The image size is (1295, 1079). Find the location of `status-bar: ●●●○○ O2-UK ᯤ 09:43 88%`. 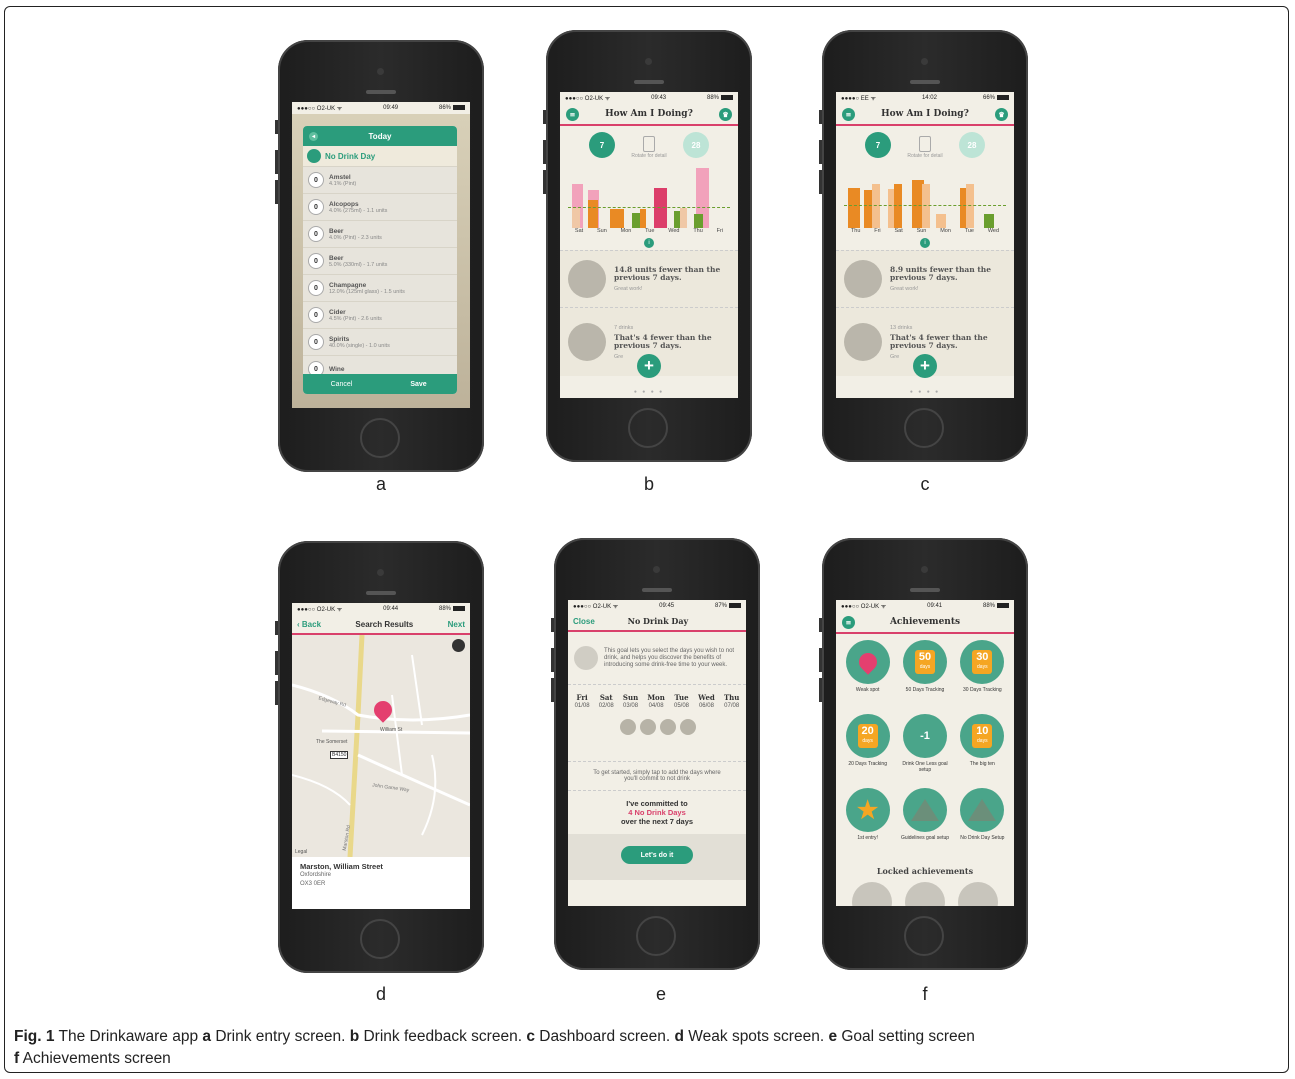

status-bar: ●●●○○ O2-UK ᯤ 09:43 88% is located at coordinates (649, 98).